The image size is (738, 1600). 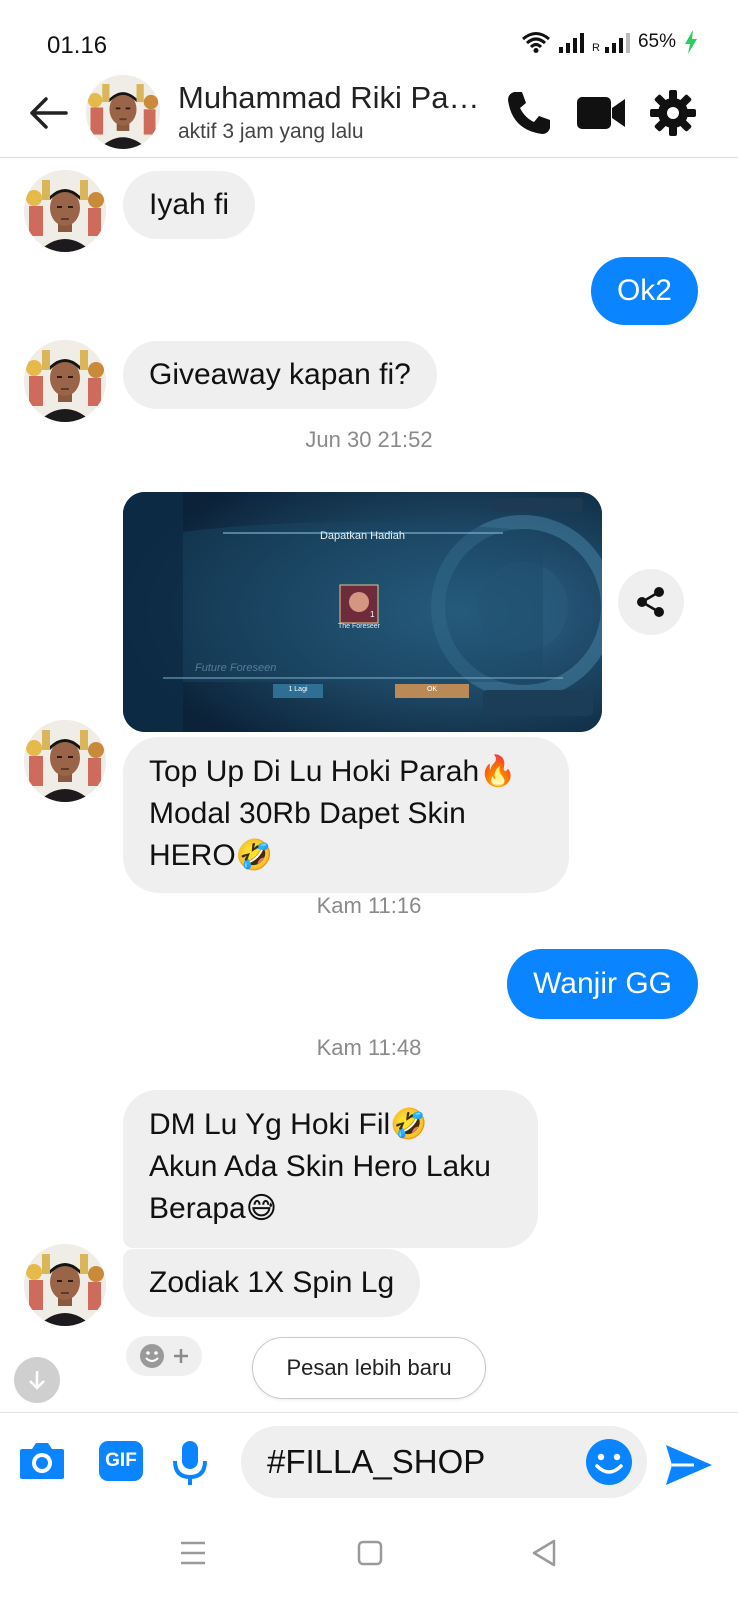 I want to click on menu-icon, so click(x=193, y=1553).